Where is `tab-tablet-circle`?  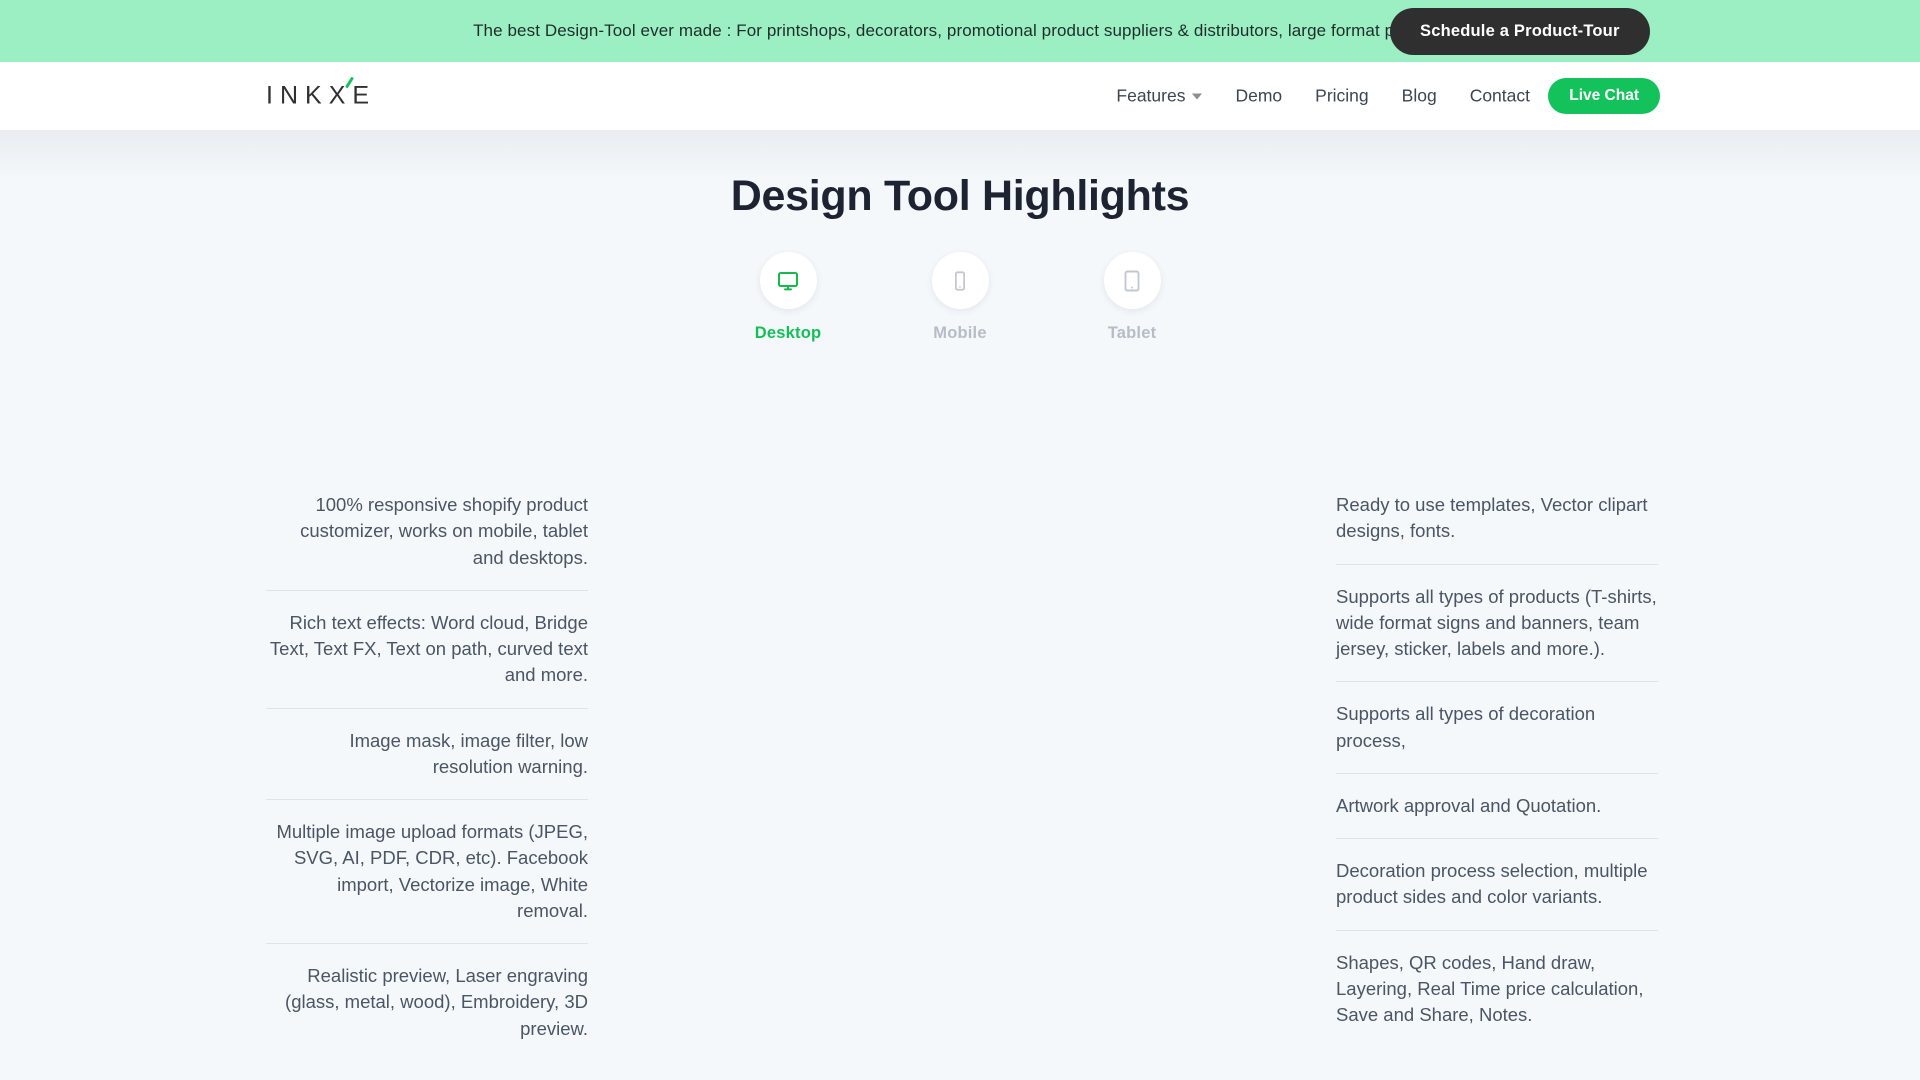
tab-tablet-circle is located at coordinates (1132, 280).